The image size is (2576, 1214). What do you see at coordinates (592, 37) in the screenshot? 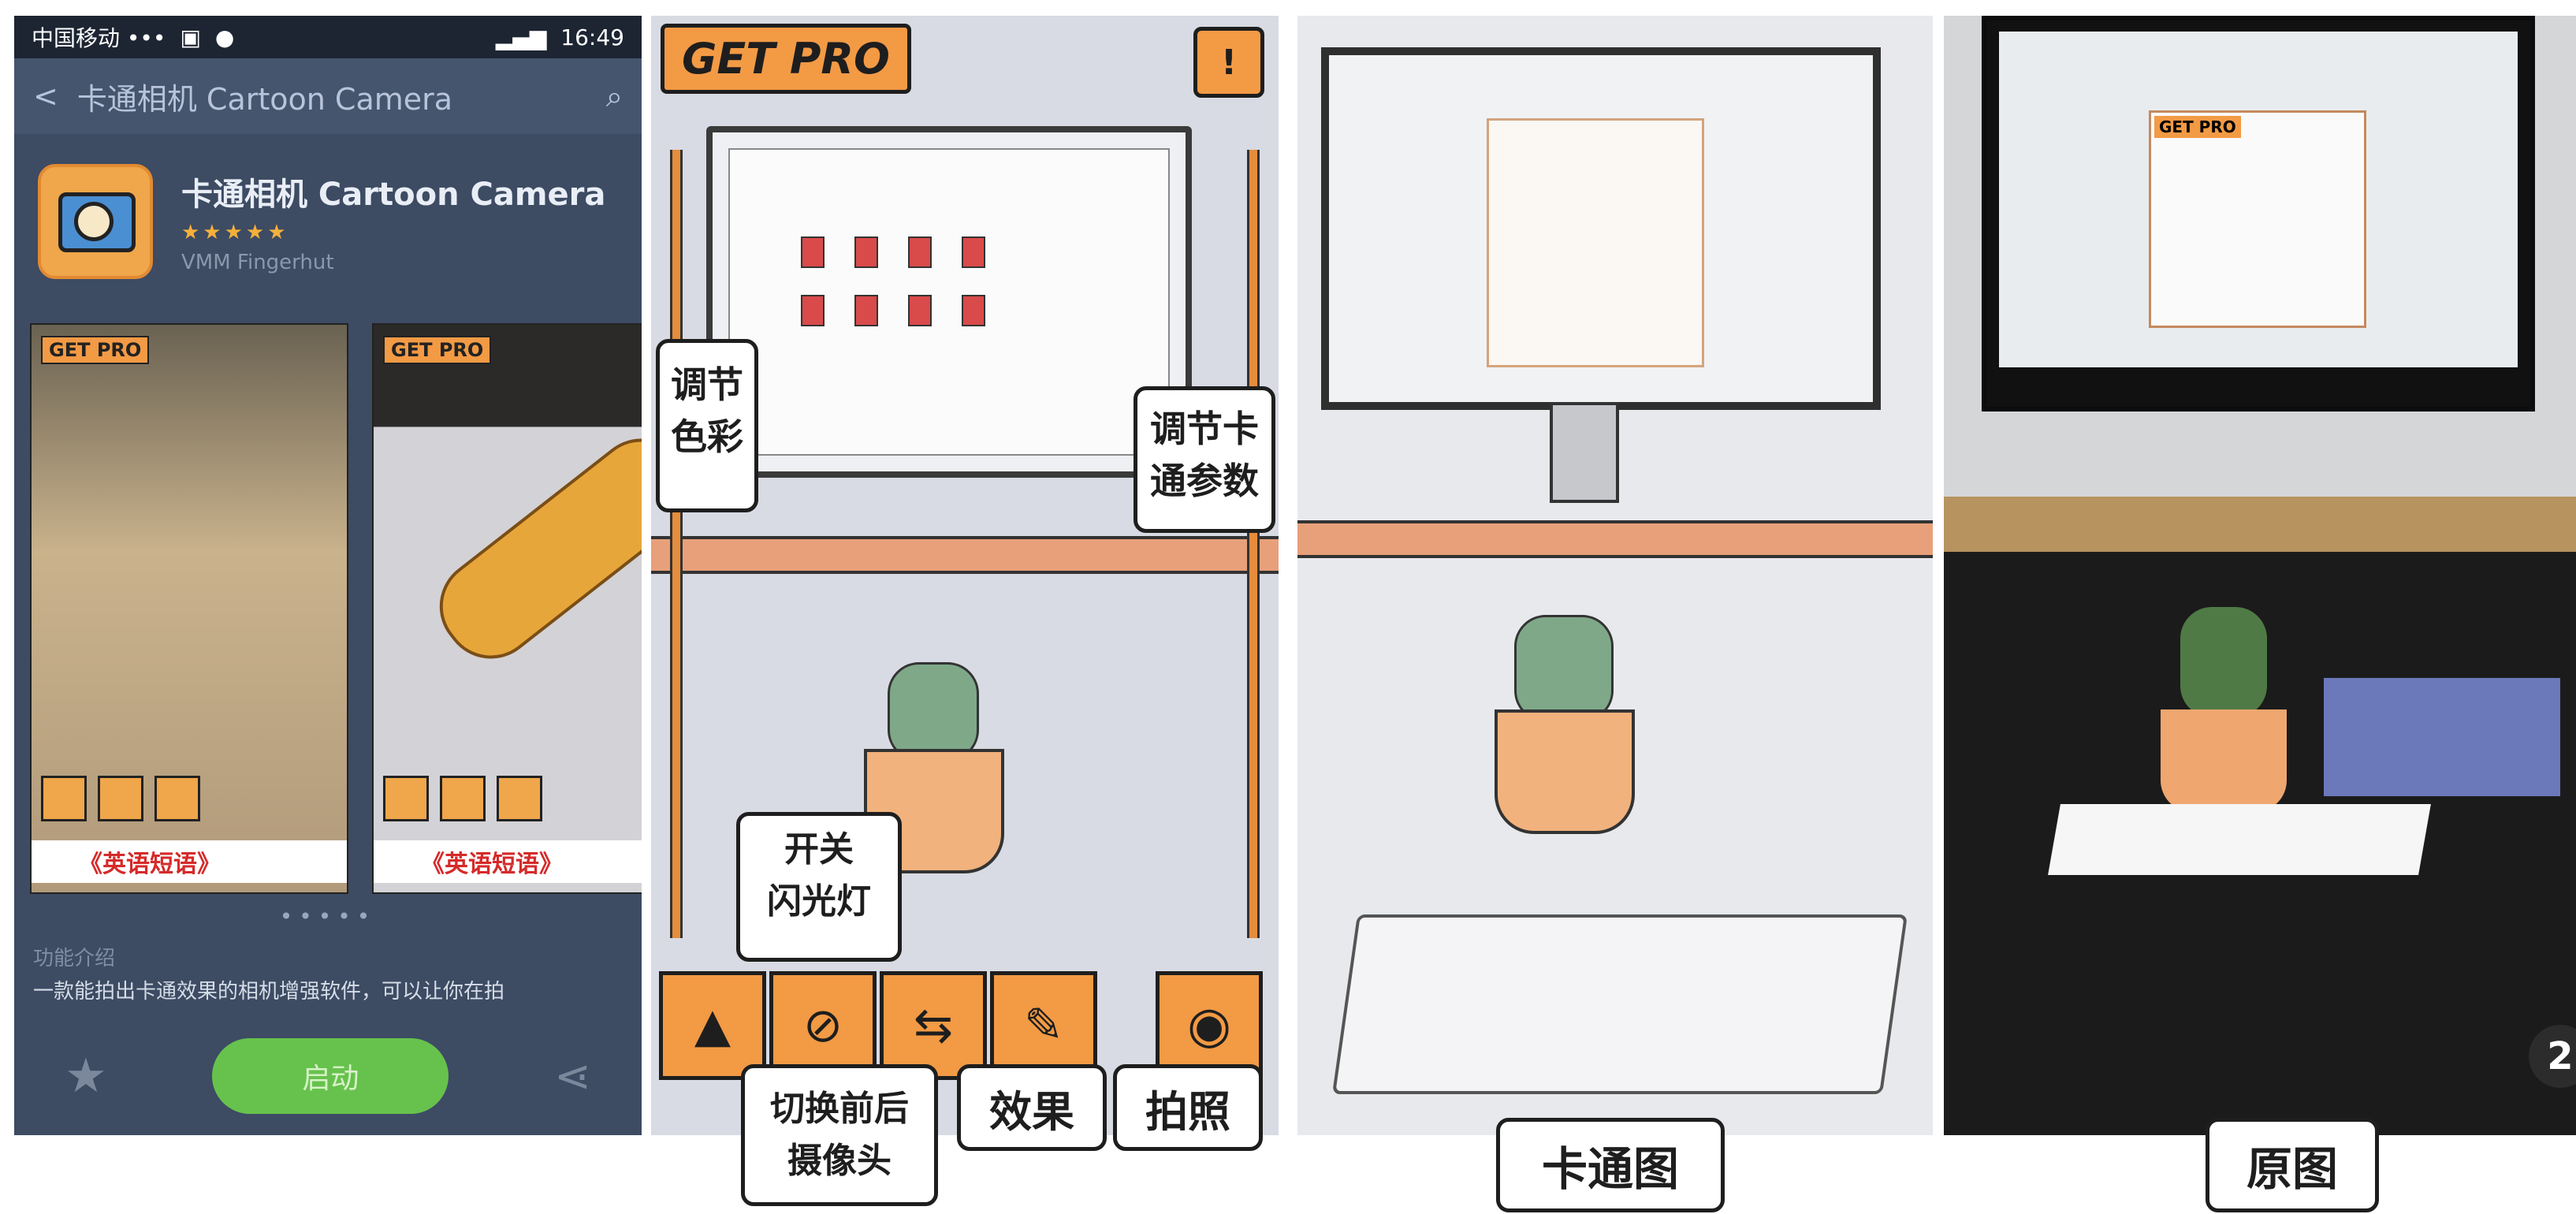
I see `time-label: 16:49` at bounding box center [592, 37].